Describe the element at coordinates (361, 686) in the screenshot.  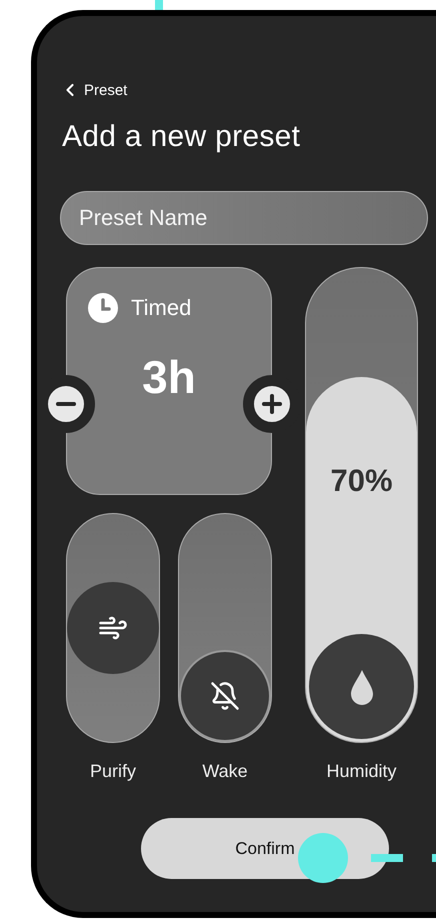
I see `droplet-icon` at that location.